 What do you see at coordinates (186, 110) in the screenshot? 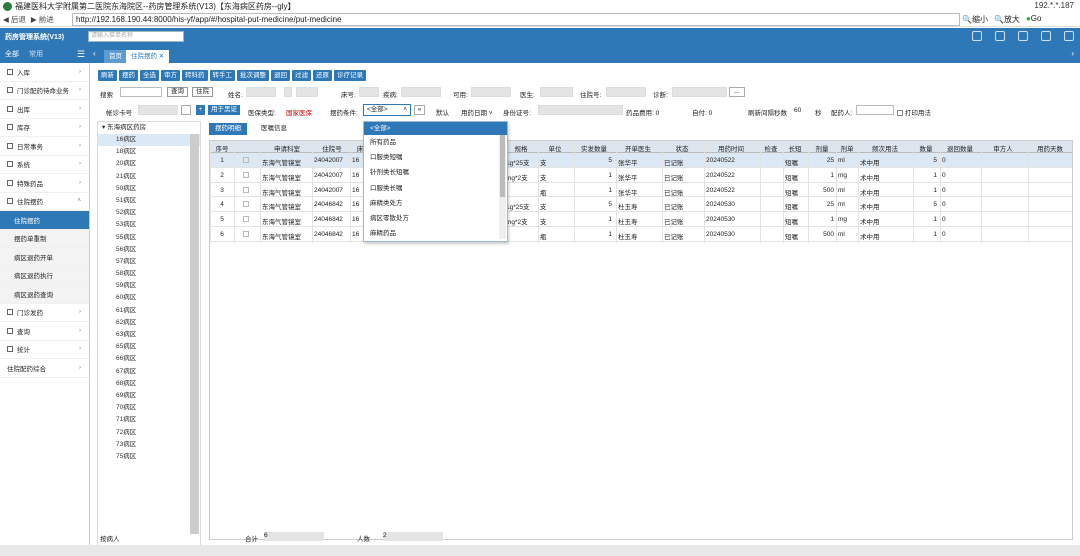
I see `card-select` at bounding box center [186, 110].